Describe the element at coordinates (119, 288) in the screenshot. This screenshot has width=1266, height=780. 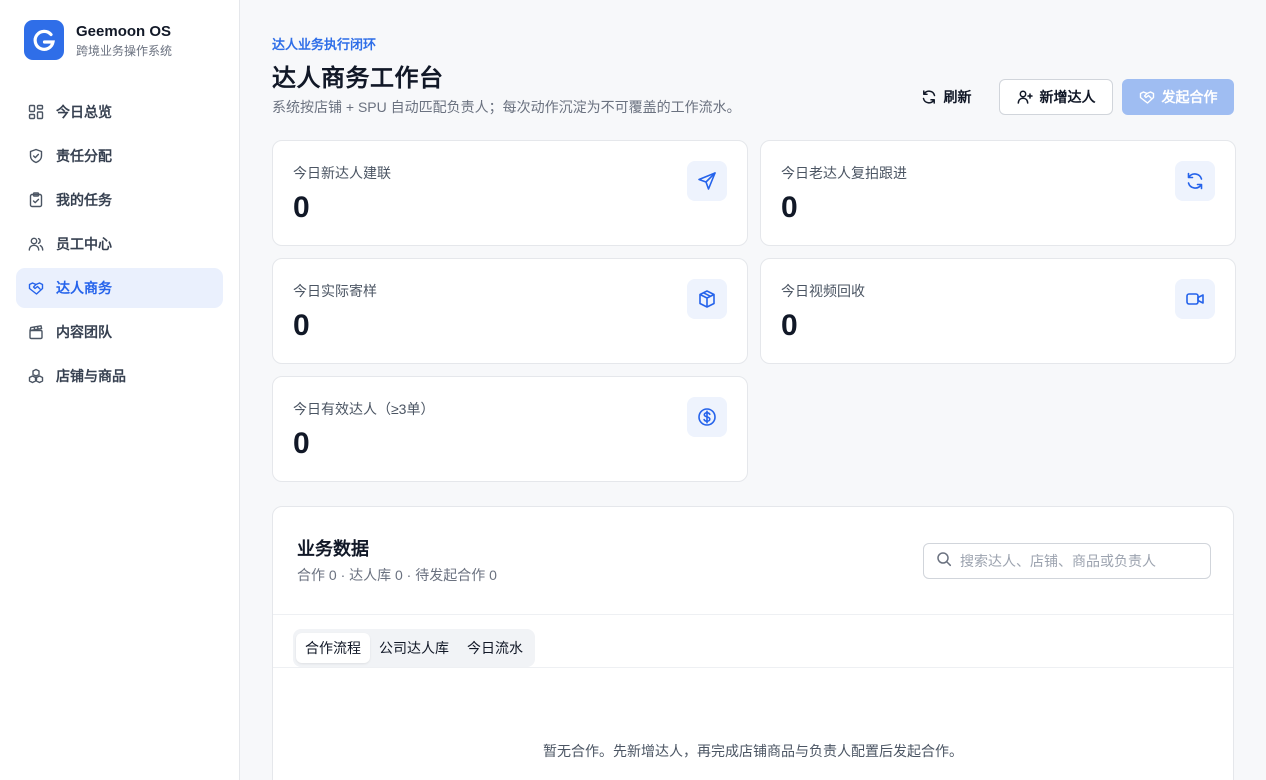
I see `sidebar-item-influencer-business: 达人商务` at that location.